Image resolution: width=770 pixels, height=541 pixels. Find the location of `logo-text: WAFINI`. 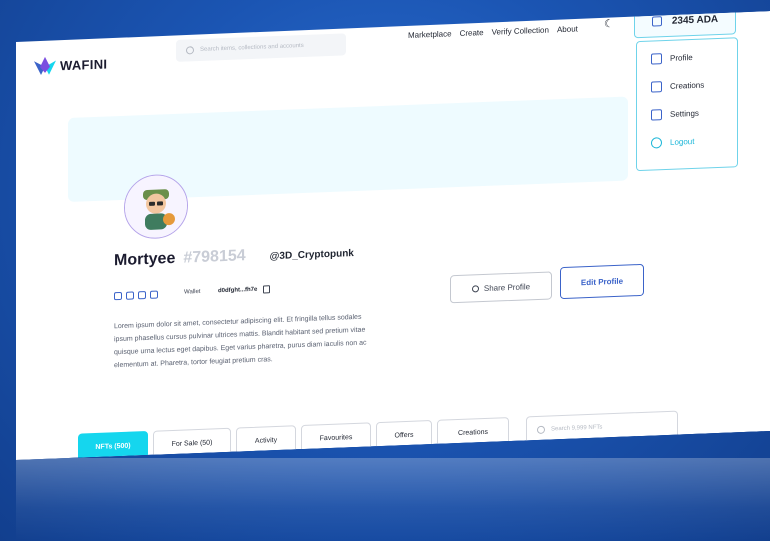

logo-text: WAFINI is located at coordinates (84, 64).